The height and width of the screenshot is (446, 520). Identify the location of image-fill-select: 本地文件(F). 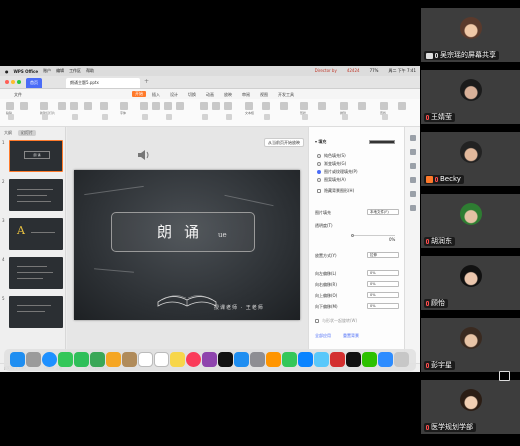
(383, 212).